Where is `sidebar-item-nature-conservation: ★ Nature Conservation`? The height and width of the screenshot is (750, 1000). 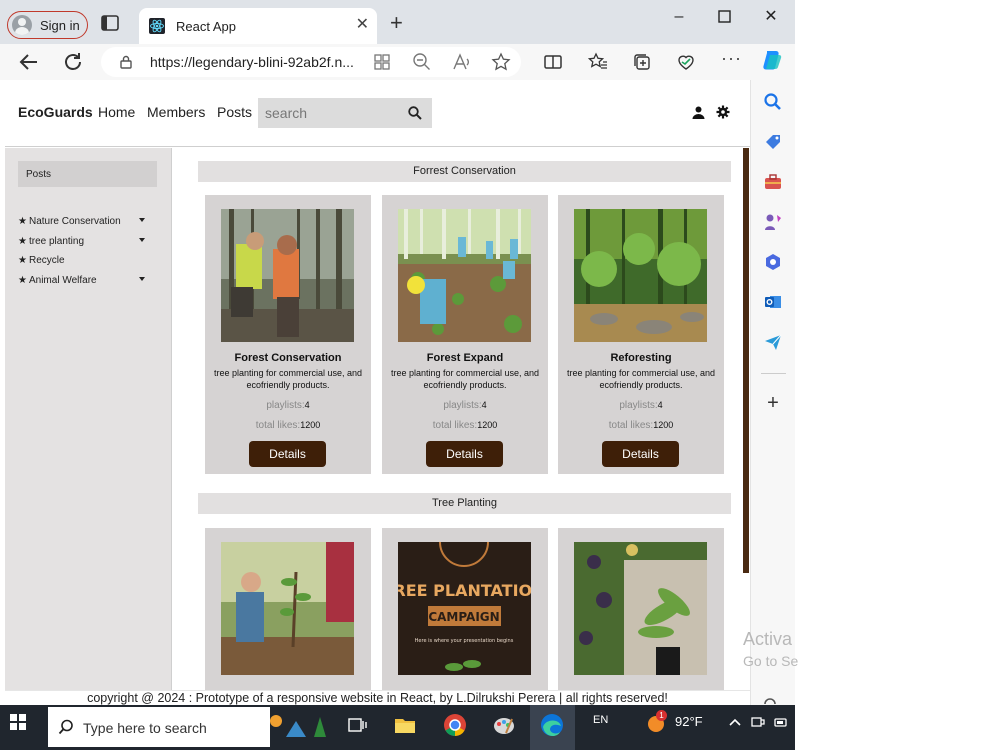 sidebar-item-nature-conservation: ★ Nature Conservation is located at coordinates (88, 221).